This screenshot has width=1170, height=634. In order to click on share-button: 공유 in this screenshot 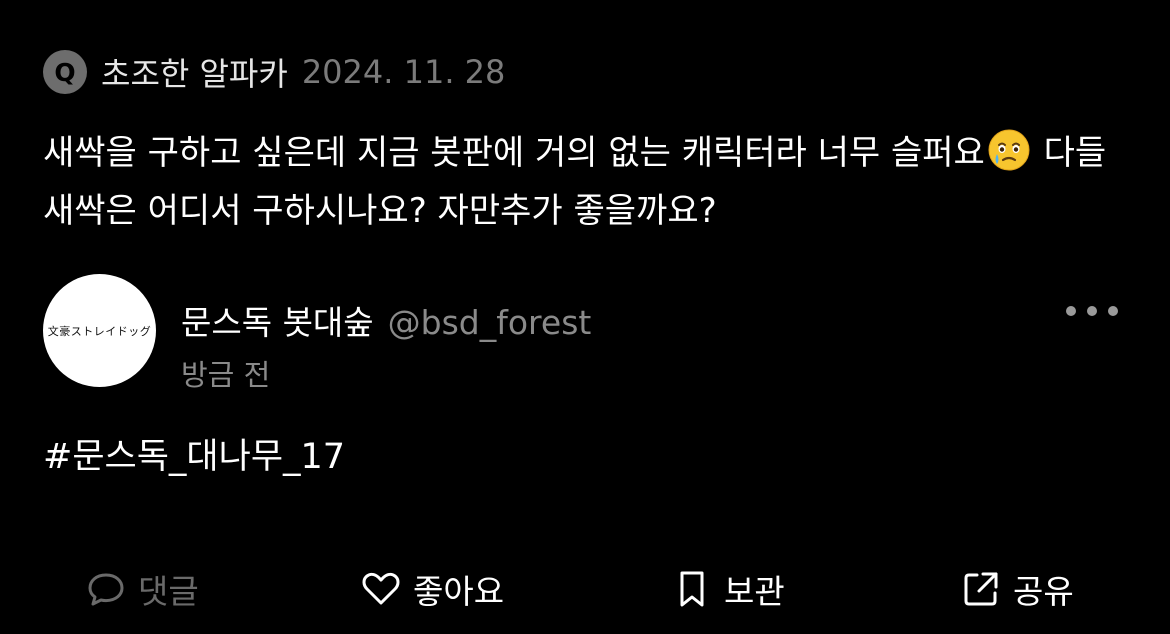, I will do `click(1017, 589)`.